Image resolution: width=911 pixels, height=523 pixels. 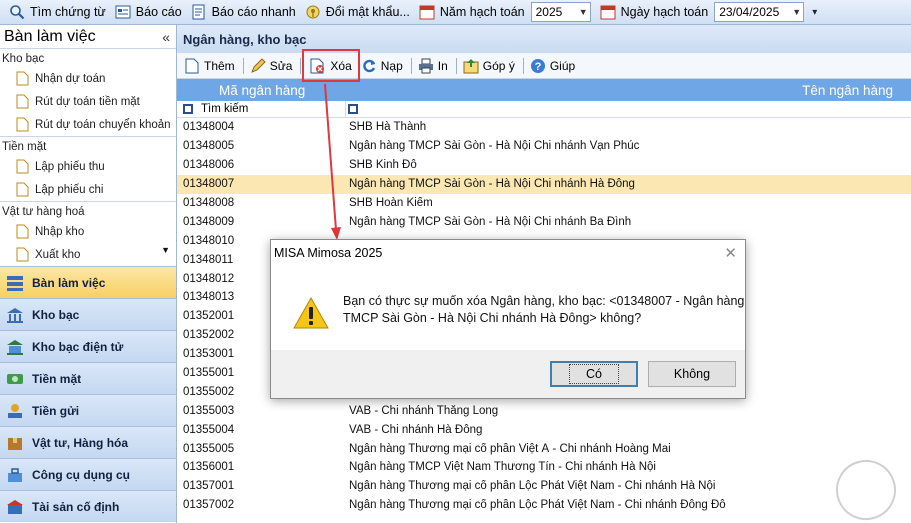 I want to click on nav-desk: Bàn làm việc, so click(x=88, y=282).